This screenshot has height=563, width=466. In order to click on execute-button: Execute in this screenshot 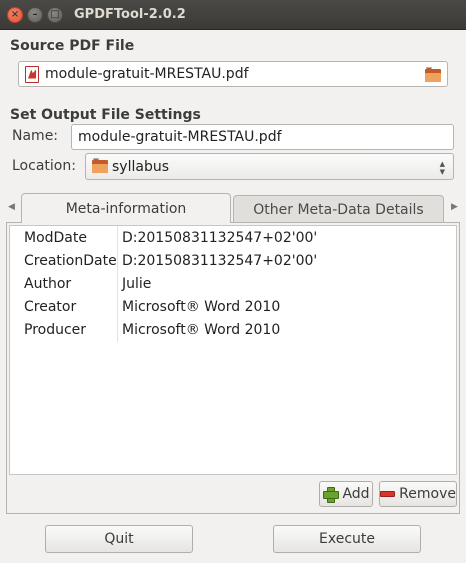, I will do `click(347, 539)`.